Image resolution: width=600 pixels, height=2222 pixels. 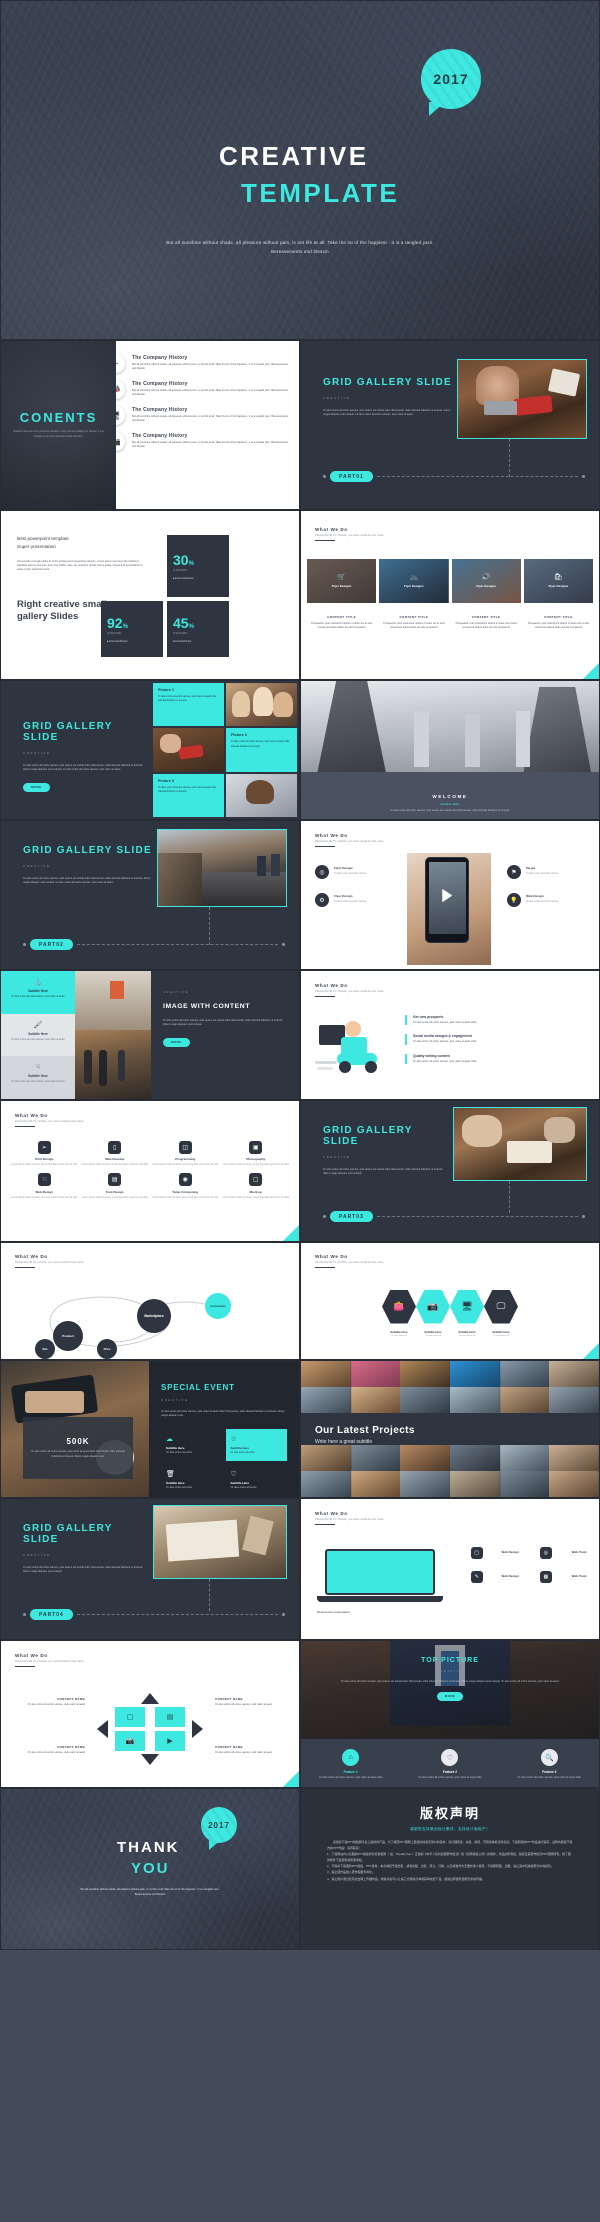 What do you see at coordinates (154, 1316) in the screenshot?
I see `diagram-node: Marketplace` at bounding box center [154, 1316].